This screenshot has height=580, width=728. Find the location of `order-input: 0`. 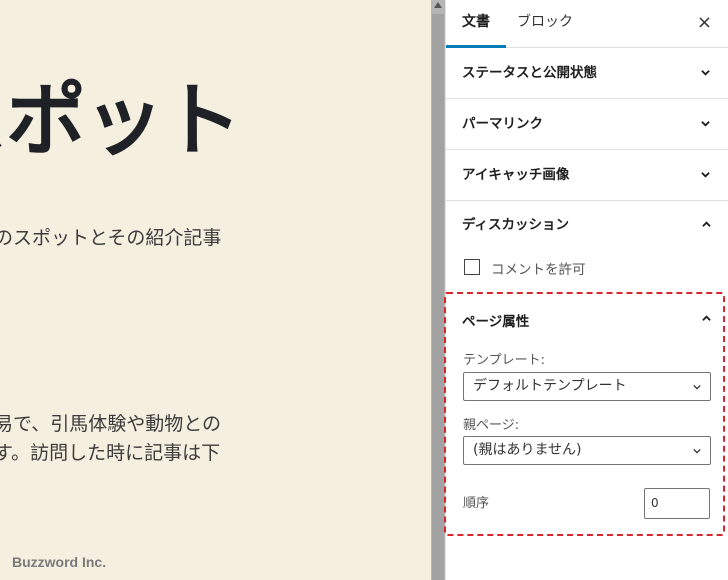

order-input: 0 is located at coordinates (677, 503).